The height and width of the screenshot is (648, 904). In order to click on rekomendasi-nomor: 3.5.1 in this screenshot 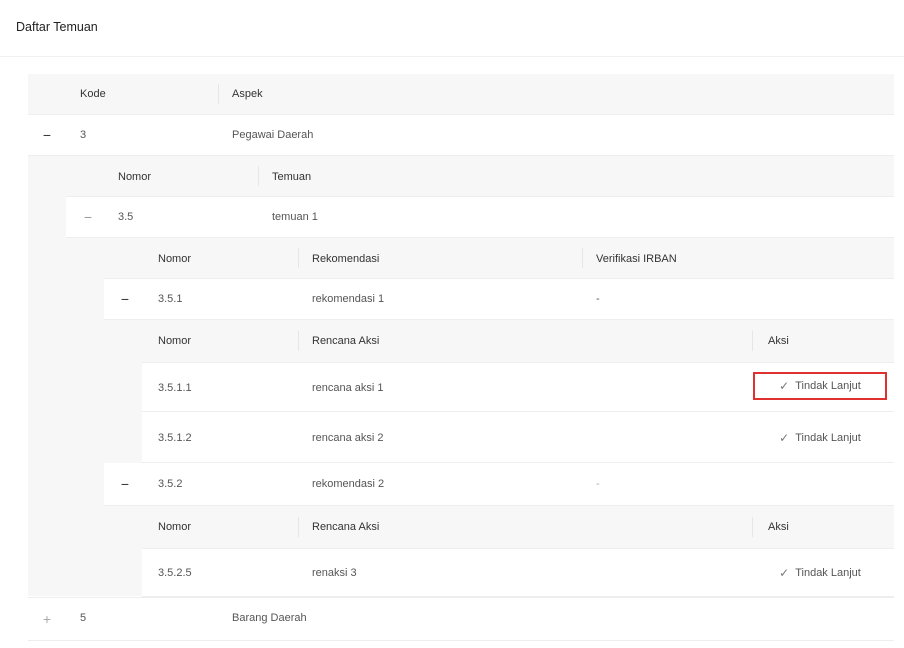, I will do `click(170, 299)`.